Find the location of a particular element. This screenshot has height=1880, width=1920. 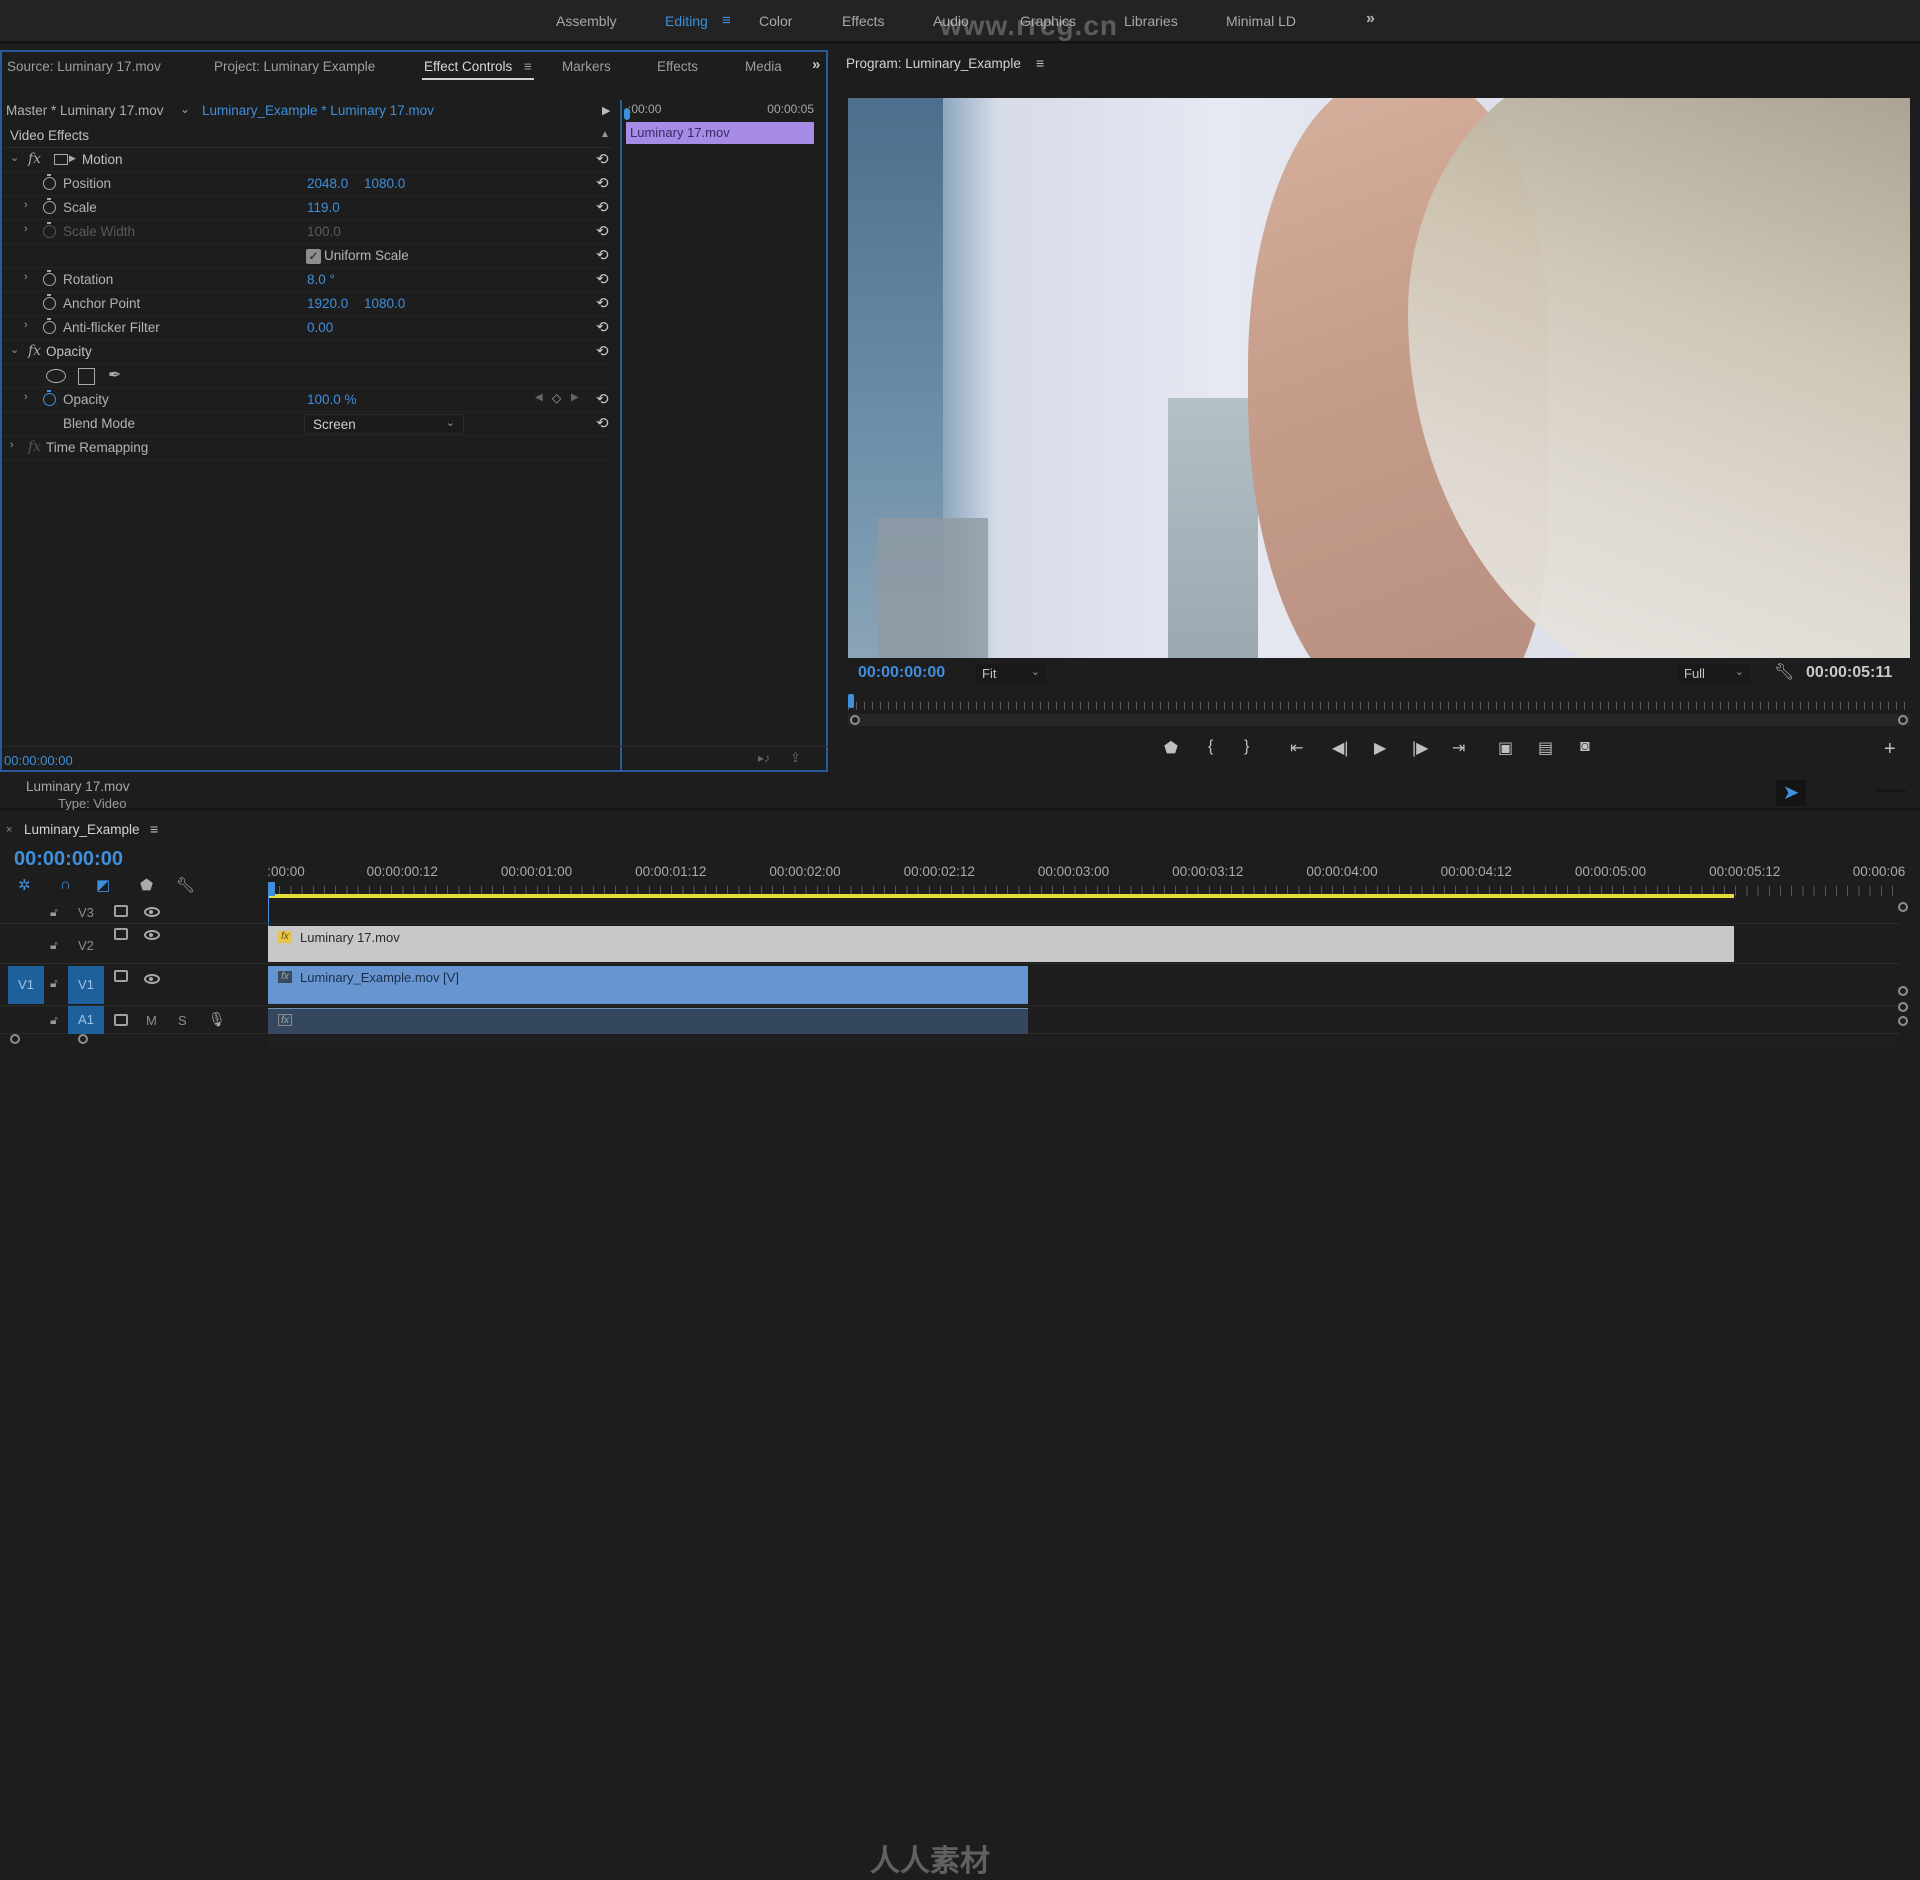

next-keyframe-icon: ▶ is located at coordinates (575, 397).